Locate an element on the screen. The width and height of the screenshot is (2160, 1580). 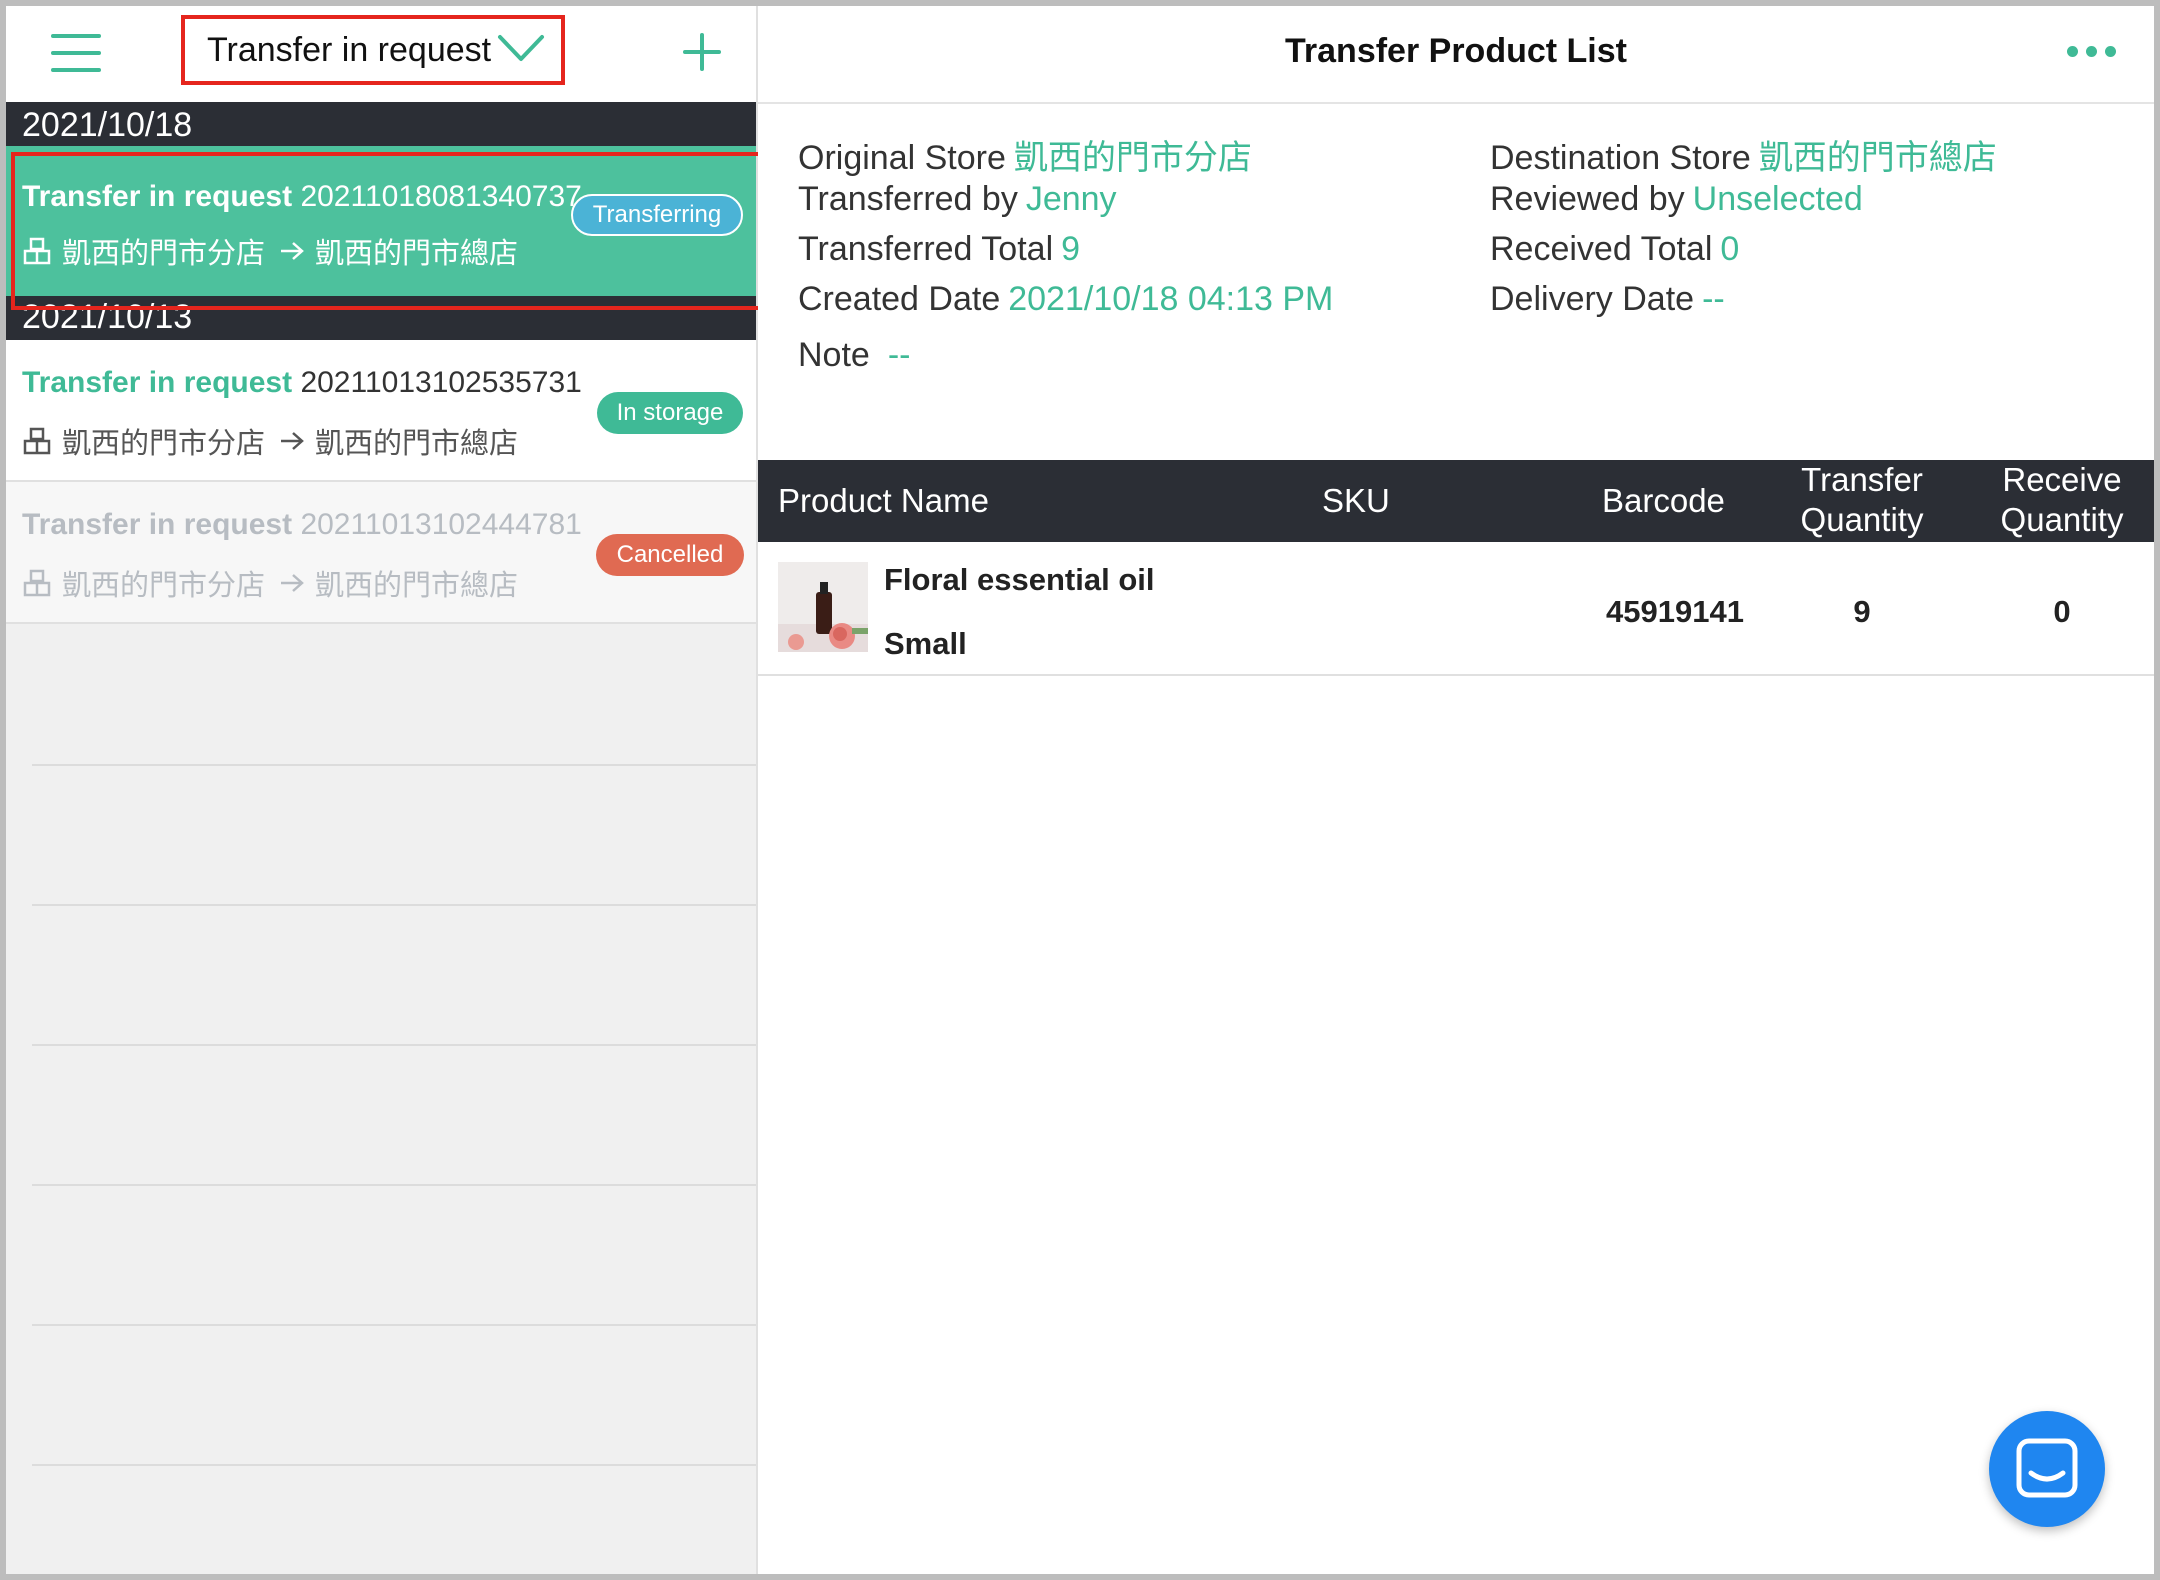
column-label-line: Receive is located at coordinates (2062, 480).